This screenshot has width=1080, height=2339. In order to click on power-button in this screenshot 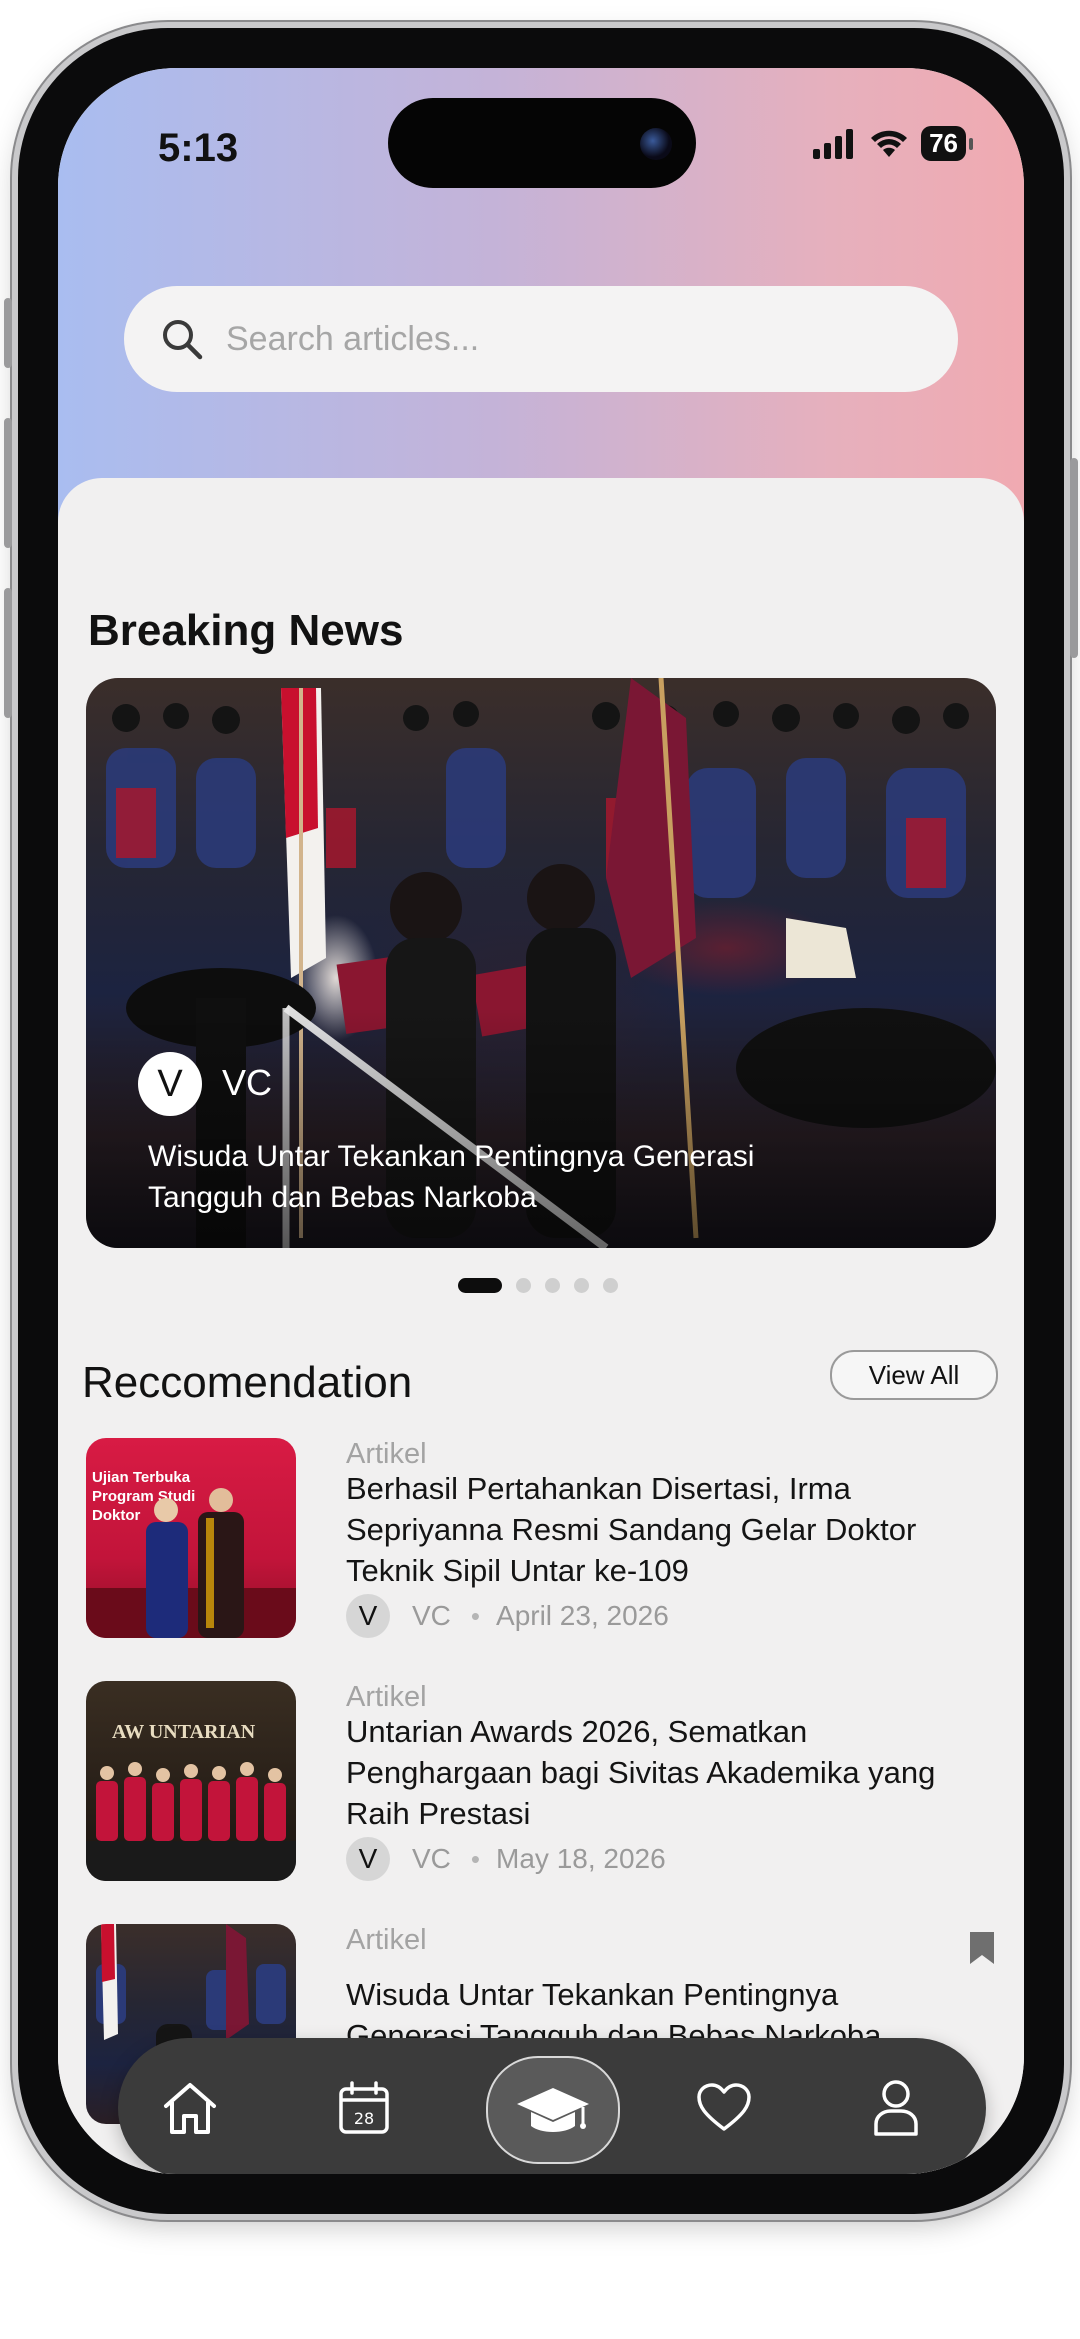, I will do `click(1074, 558)`.